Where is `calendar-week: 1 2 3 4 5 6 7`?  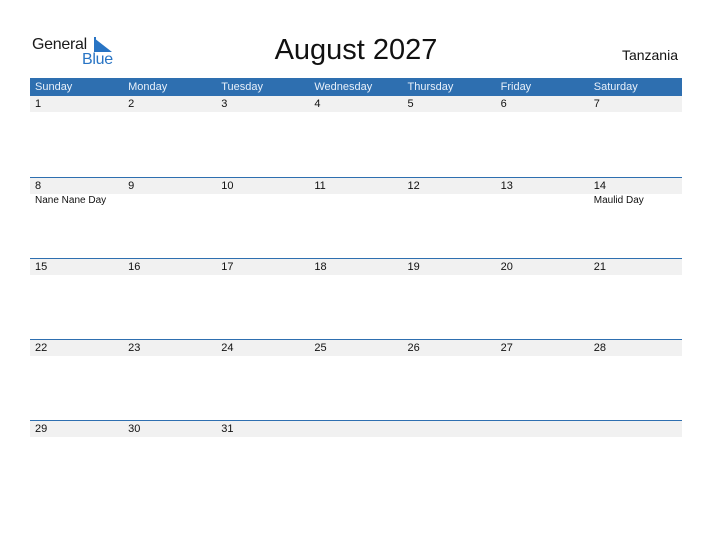 calendar-week: 1 2 3 4 5 6 7 is located at coordinates (356, 136).